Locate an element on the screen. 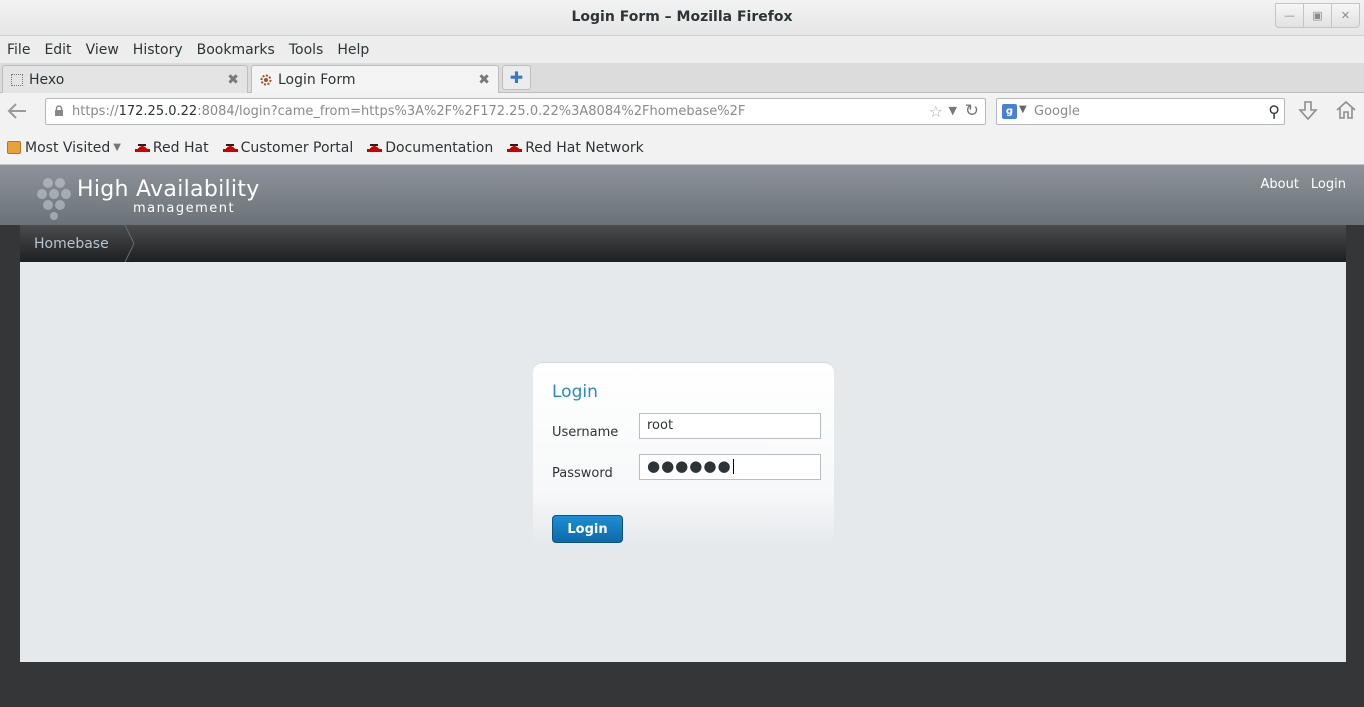 The image size is (1364, 707). login-link: Login is located at coordinates (1328, 184).